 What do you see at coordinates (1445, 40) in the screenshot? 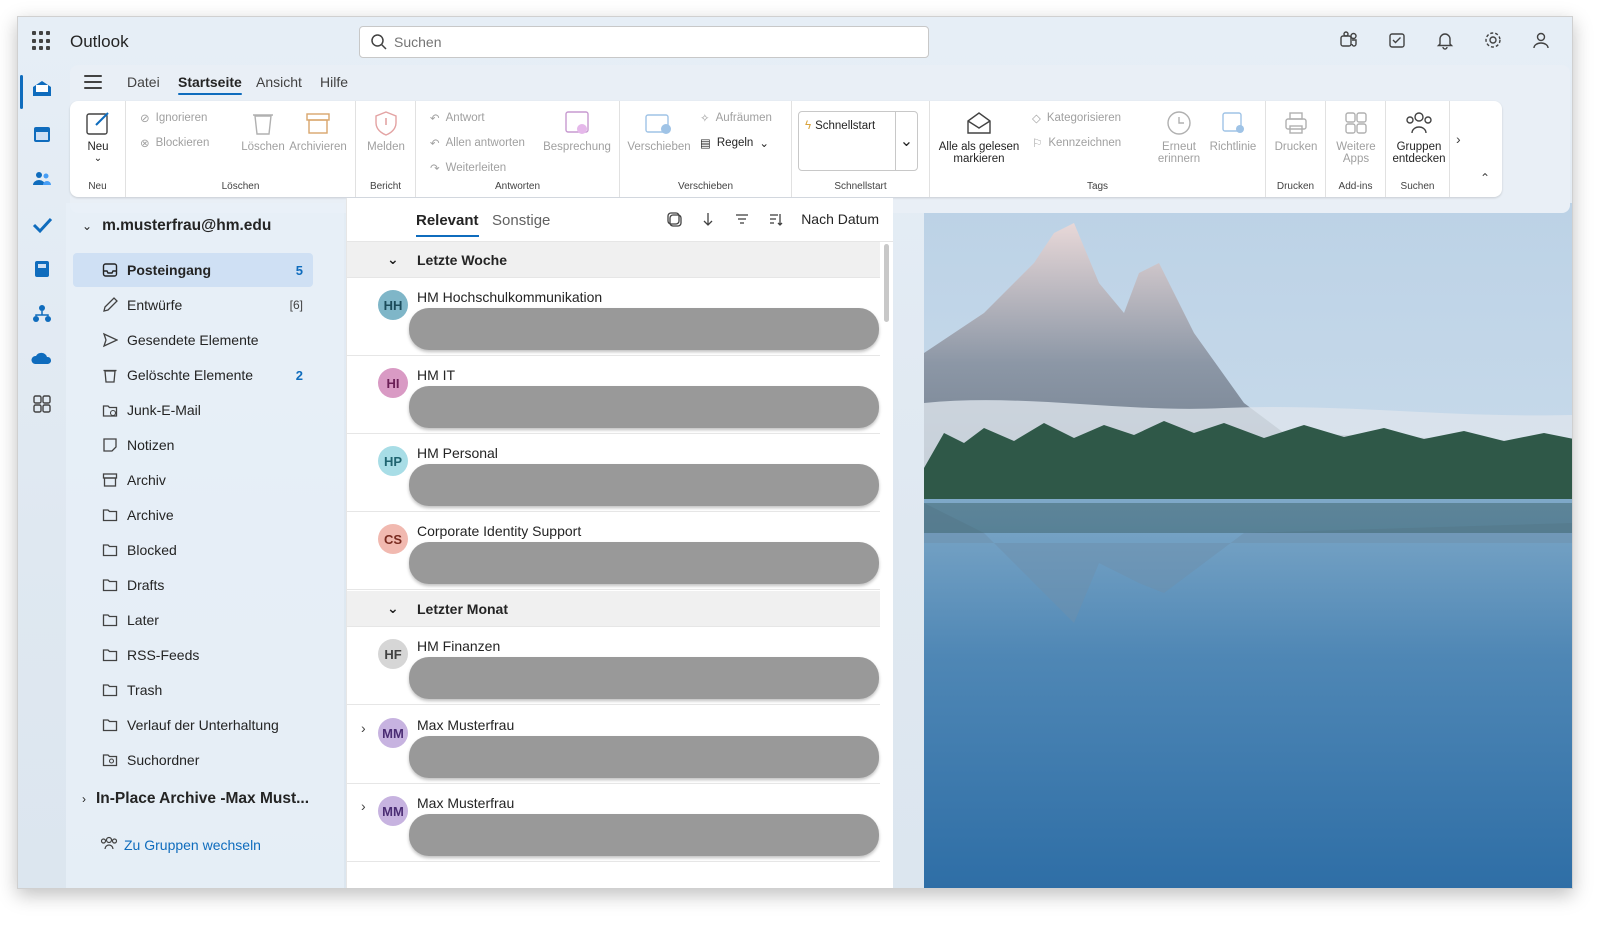
I see `bell-icon` at bounding box center [1445, 40].